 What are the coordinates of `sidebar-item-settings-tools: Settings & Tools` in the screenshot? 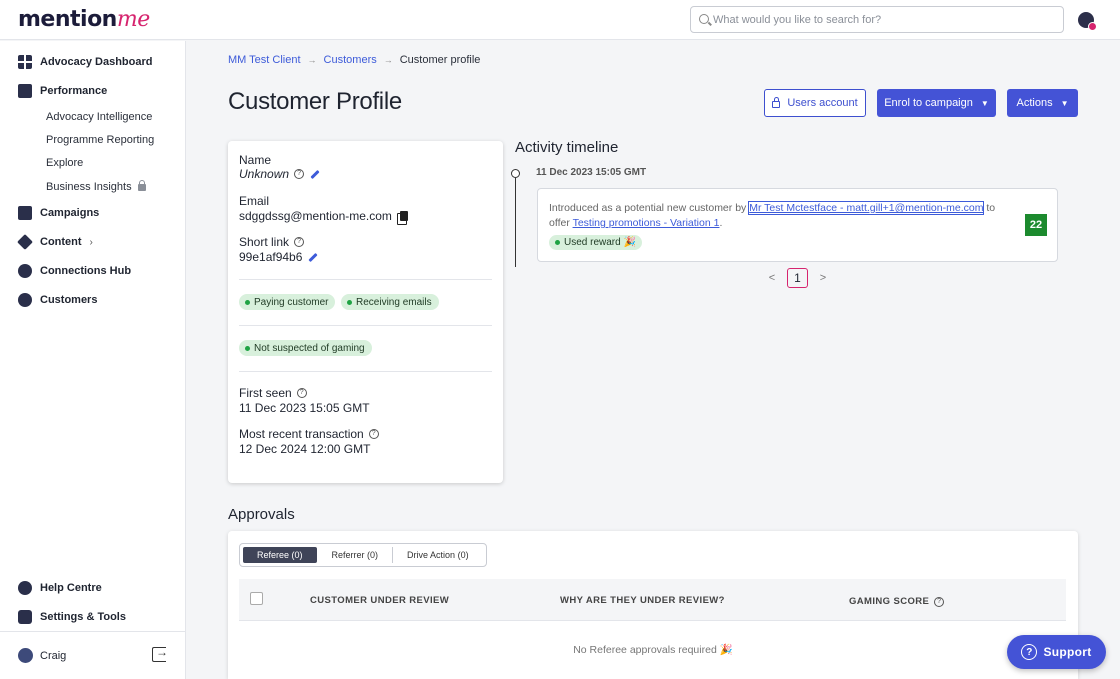 It's located at (72, 617).